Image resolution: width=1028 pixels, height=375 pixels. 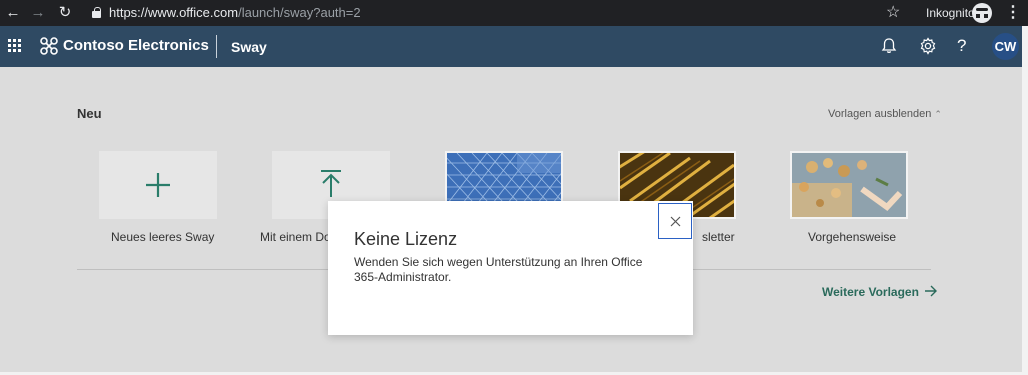 What do you see at coordinates (299, 12) in the screenshot?
I see `url-path: /launch/sway?auth=2` at bounding box center [299, 12].